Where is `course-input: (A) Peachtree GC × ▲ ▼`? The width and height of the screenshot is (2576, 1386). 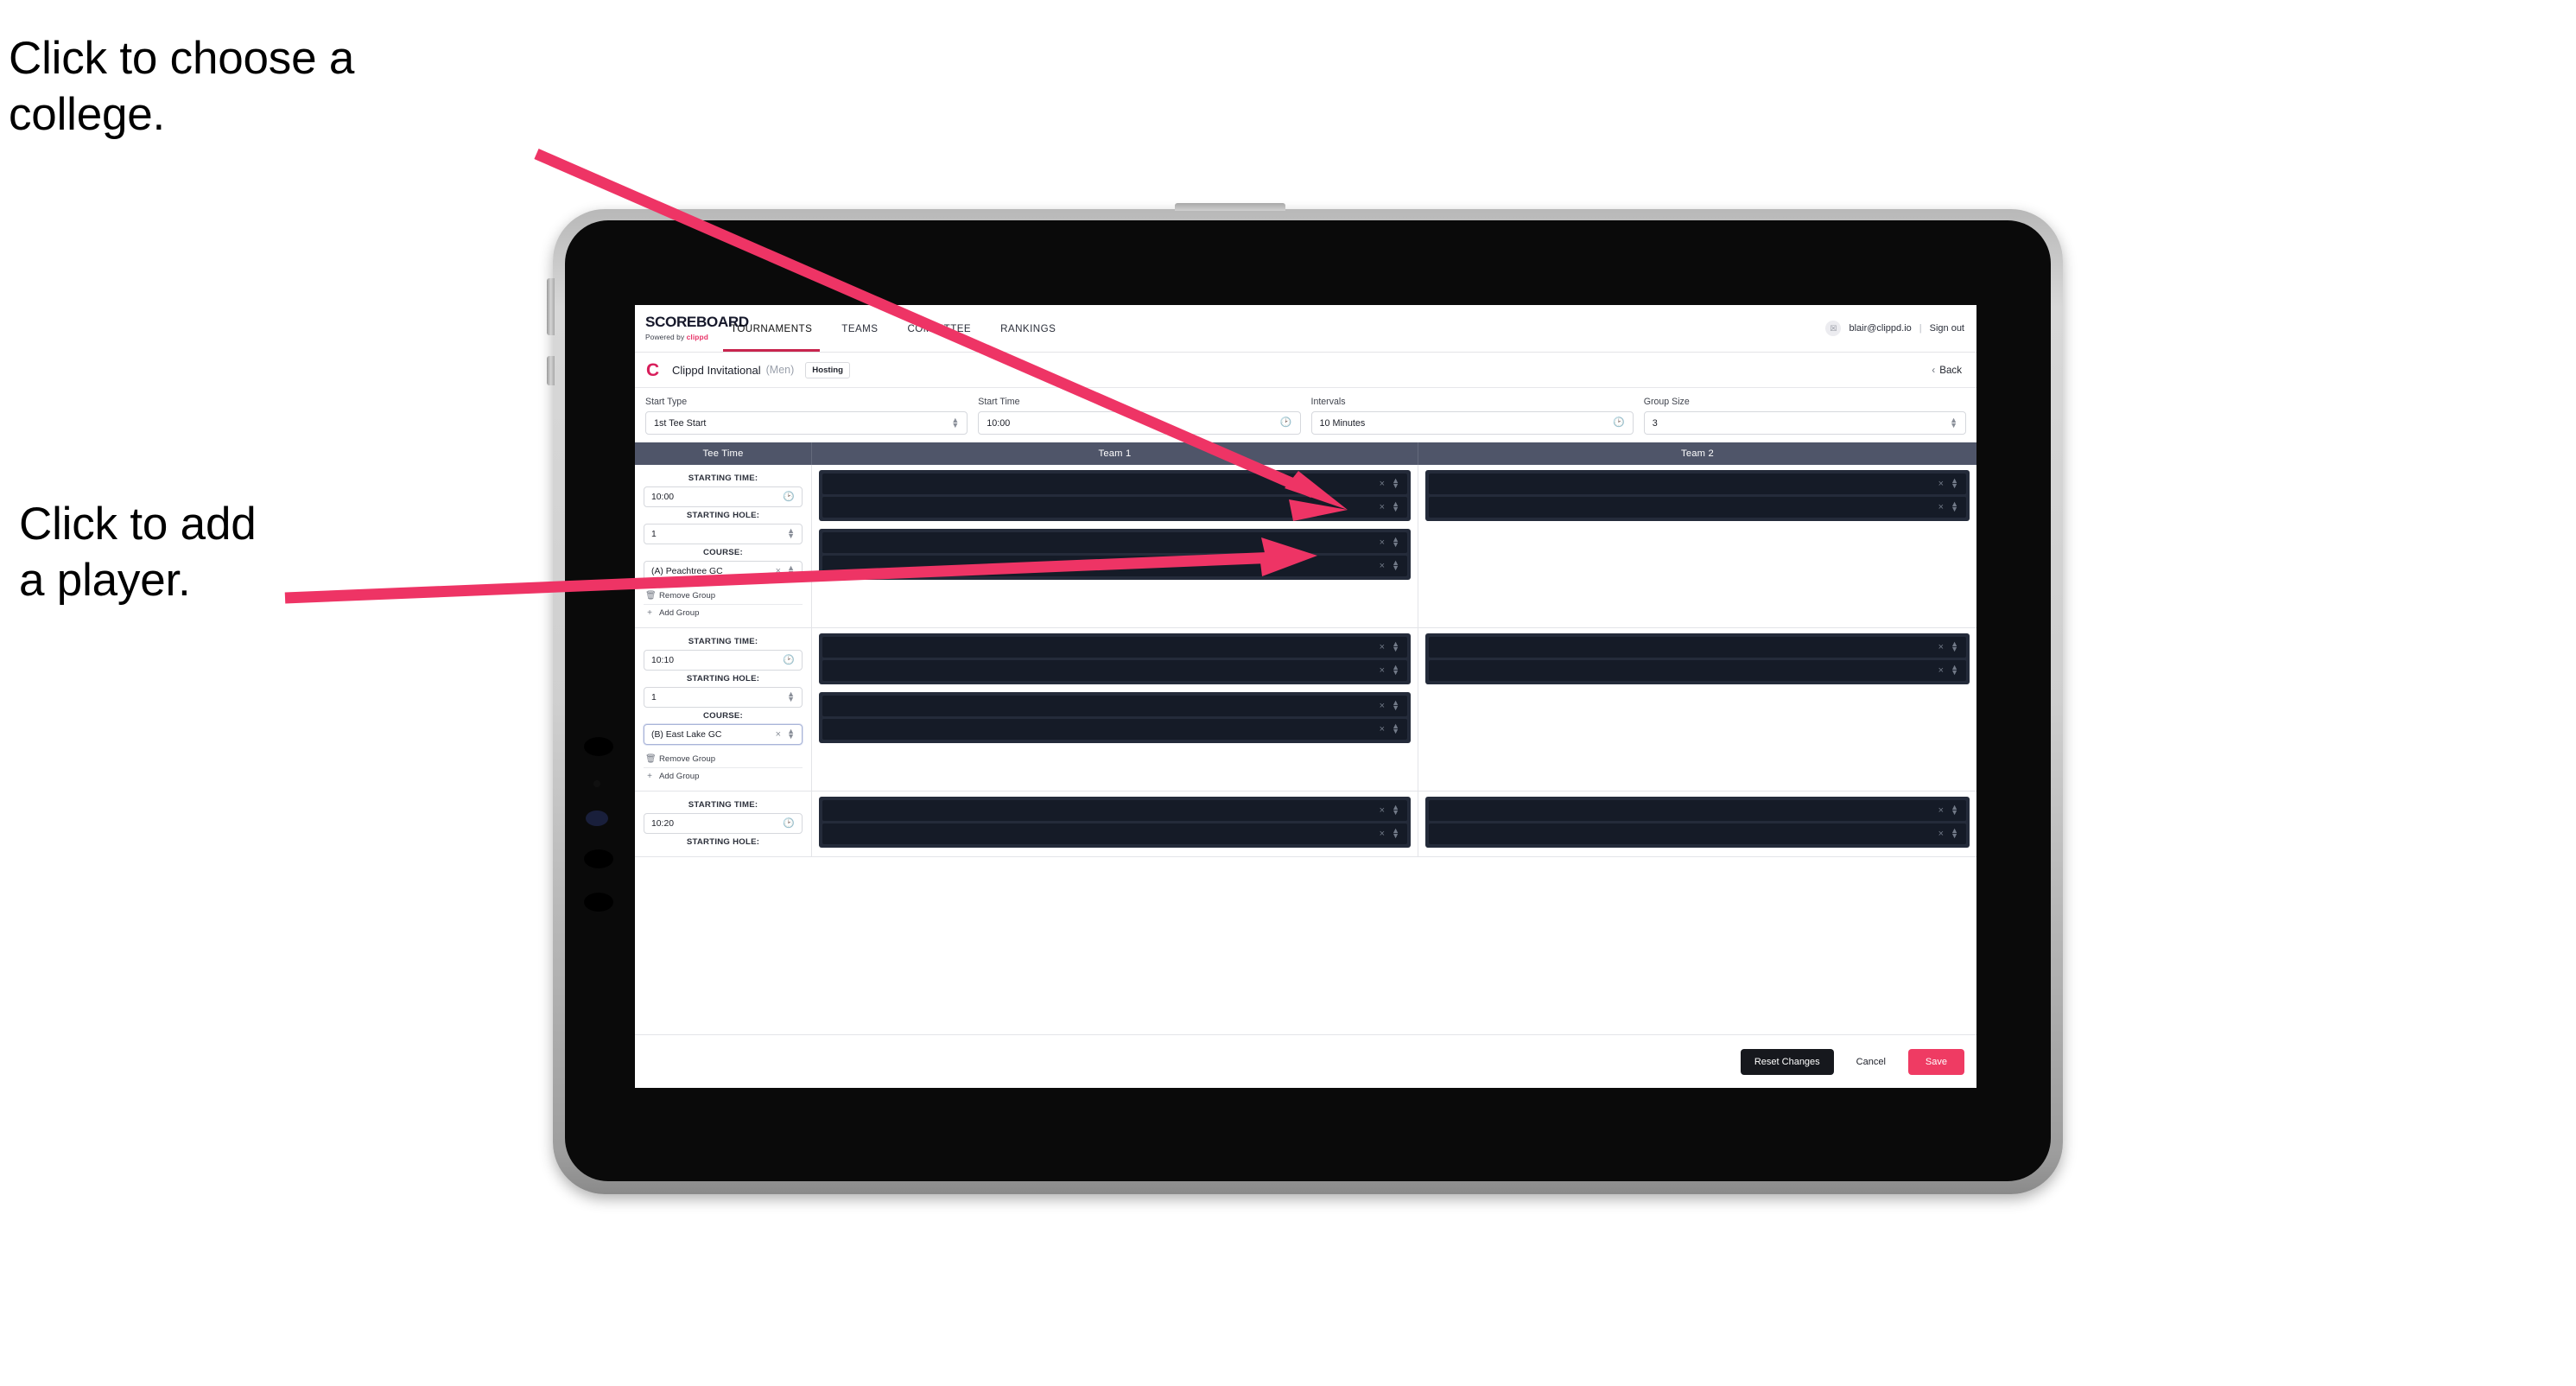
course-input: (A) Peachtree GC × ▲ ▼ is located at coordinates (723, 571).